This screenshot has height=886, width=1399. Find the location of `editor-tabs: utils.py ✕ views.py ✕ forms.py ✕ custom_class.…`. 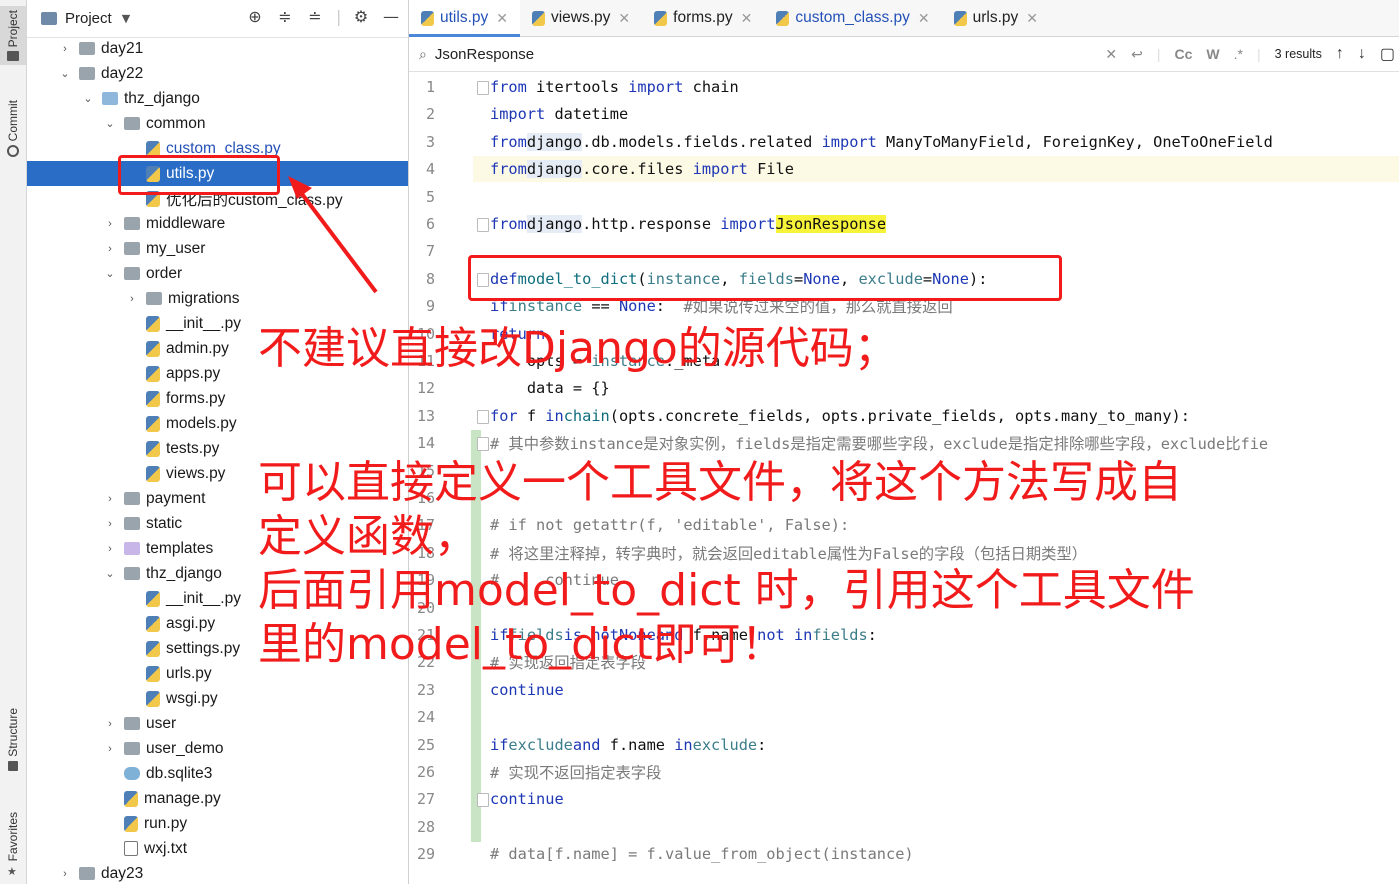

editor-tabs: utils.py ✕ views.py ✕ forms.py ✕ custom_class.… is located at coordinates (904, 18).